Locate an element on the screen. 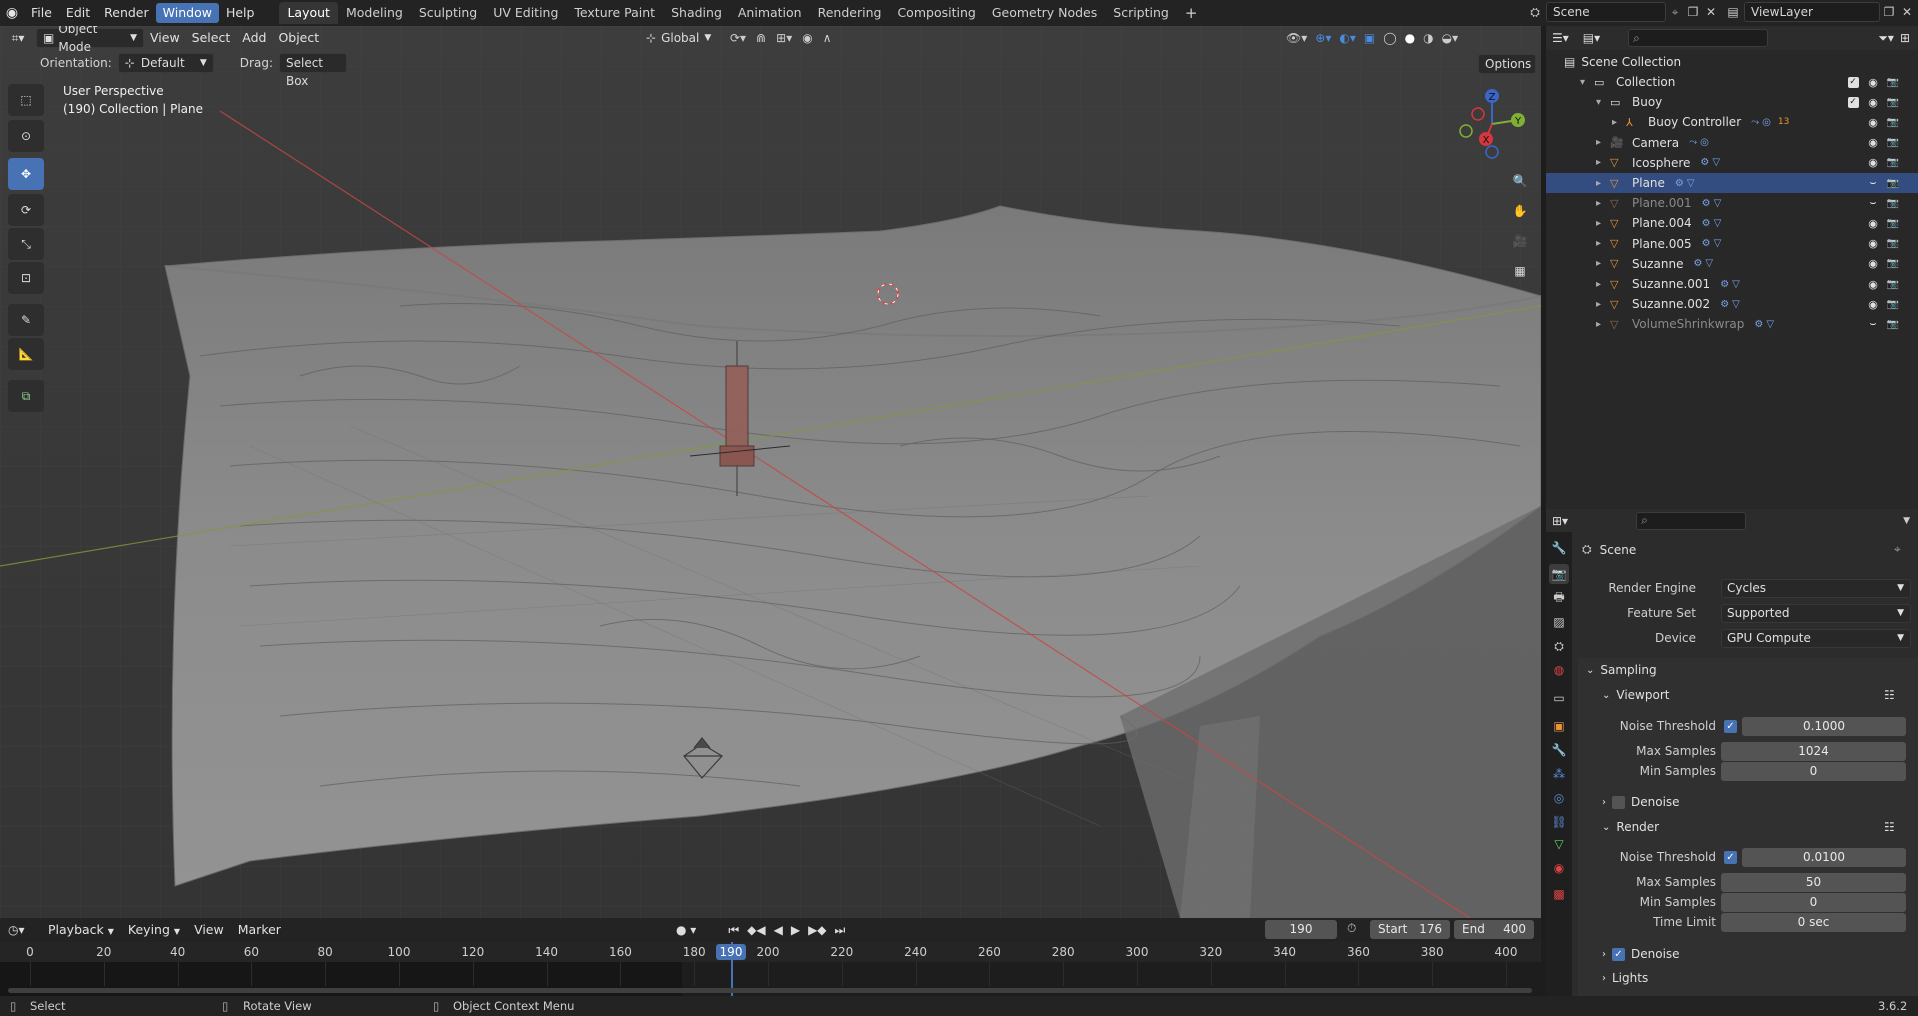 The height and width of the screenshot is (1016, 1918). snap-target-icon: ⊞▾ is located at coordinates (784, 38).